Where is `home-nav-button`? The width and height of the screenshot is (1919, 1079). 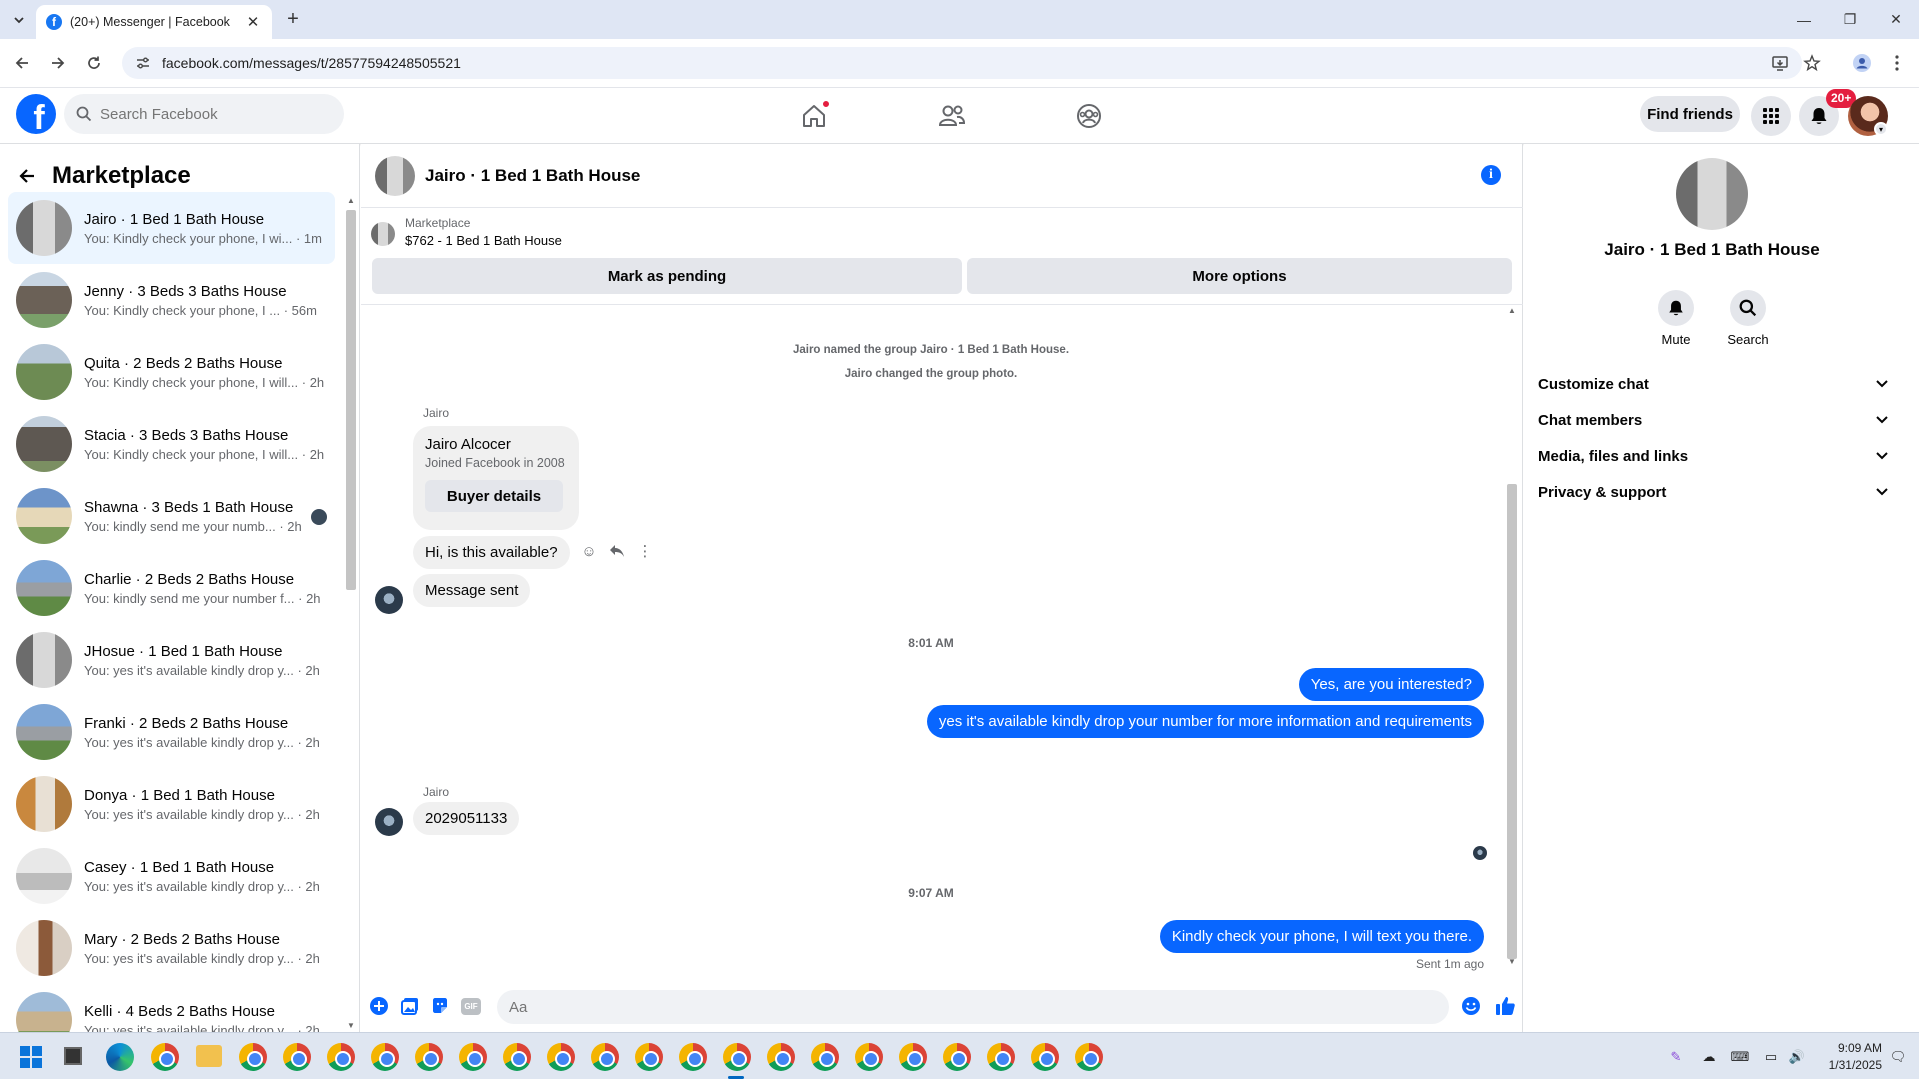 home-nav-button is located at coordinates (814, 116).